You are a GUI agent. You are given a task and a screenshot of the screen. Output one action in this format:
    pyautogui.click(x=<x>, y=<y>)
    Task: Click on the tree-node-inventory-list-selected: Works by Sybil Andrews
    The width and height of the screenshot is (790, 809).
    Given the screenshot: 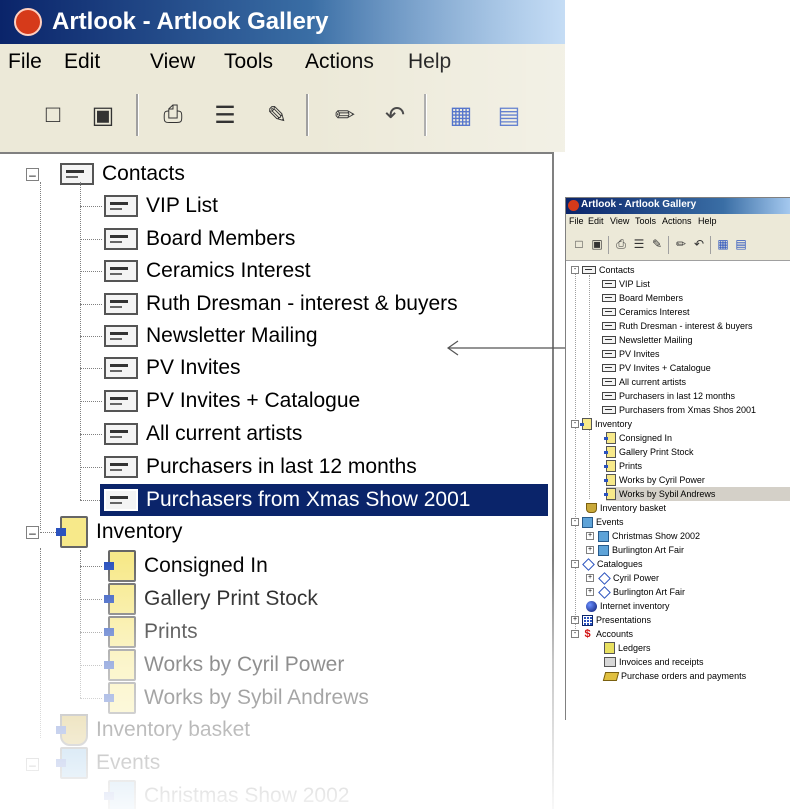 What is the action you would take?
    pyautogui.click(x=697, y=494)
    